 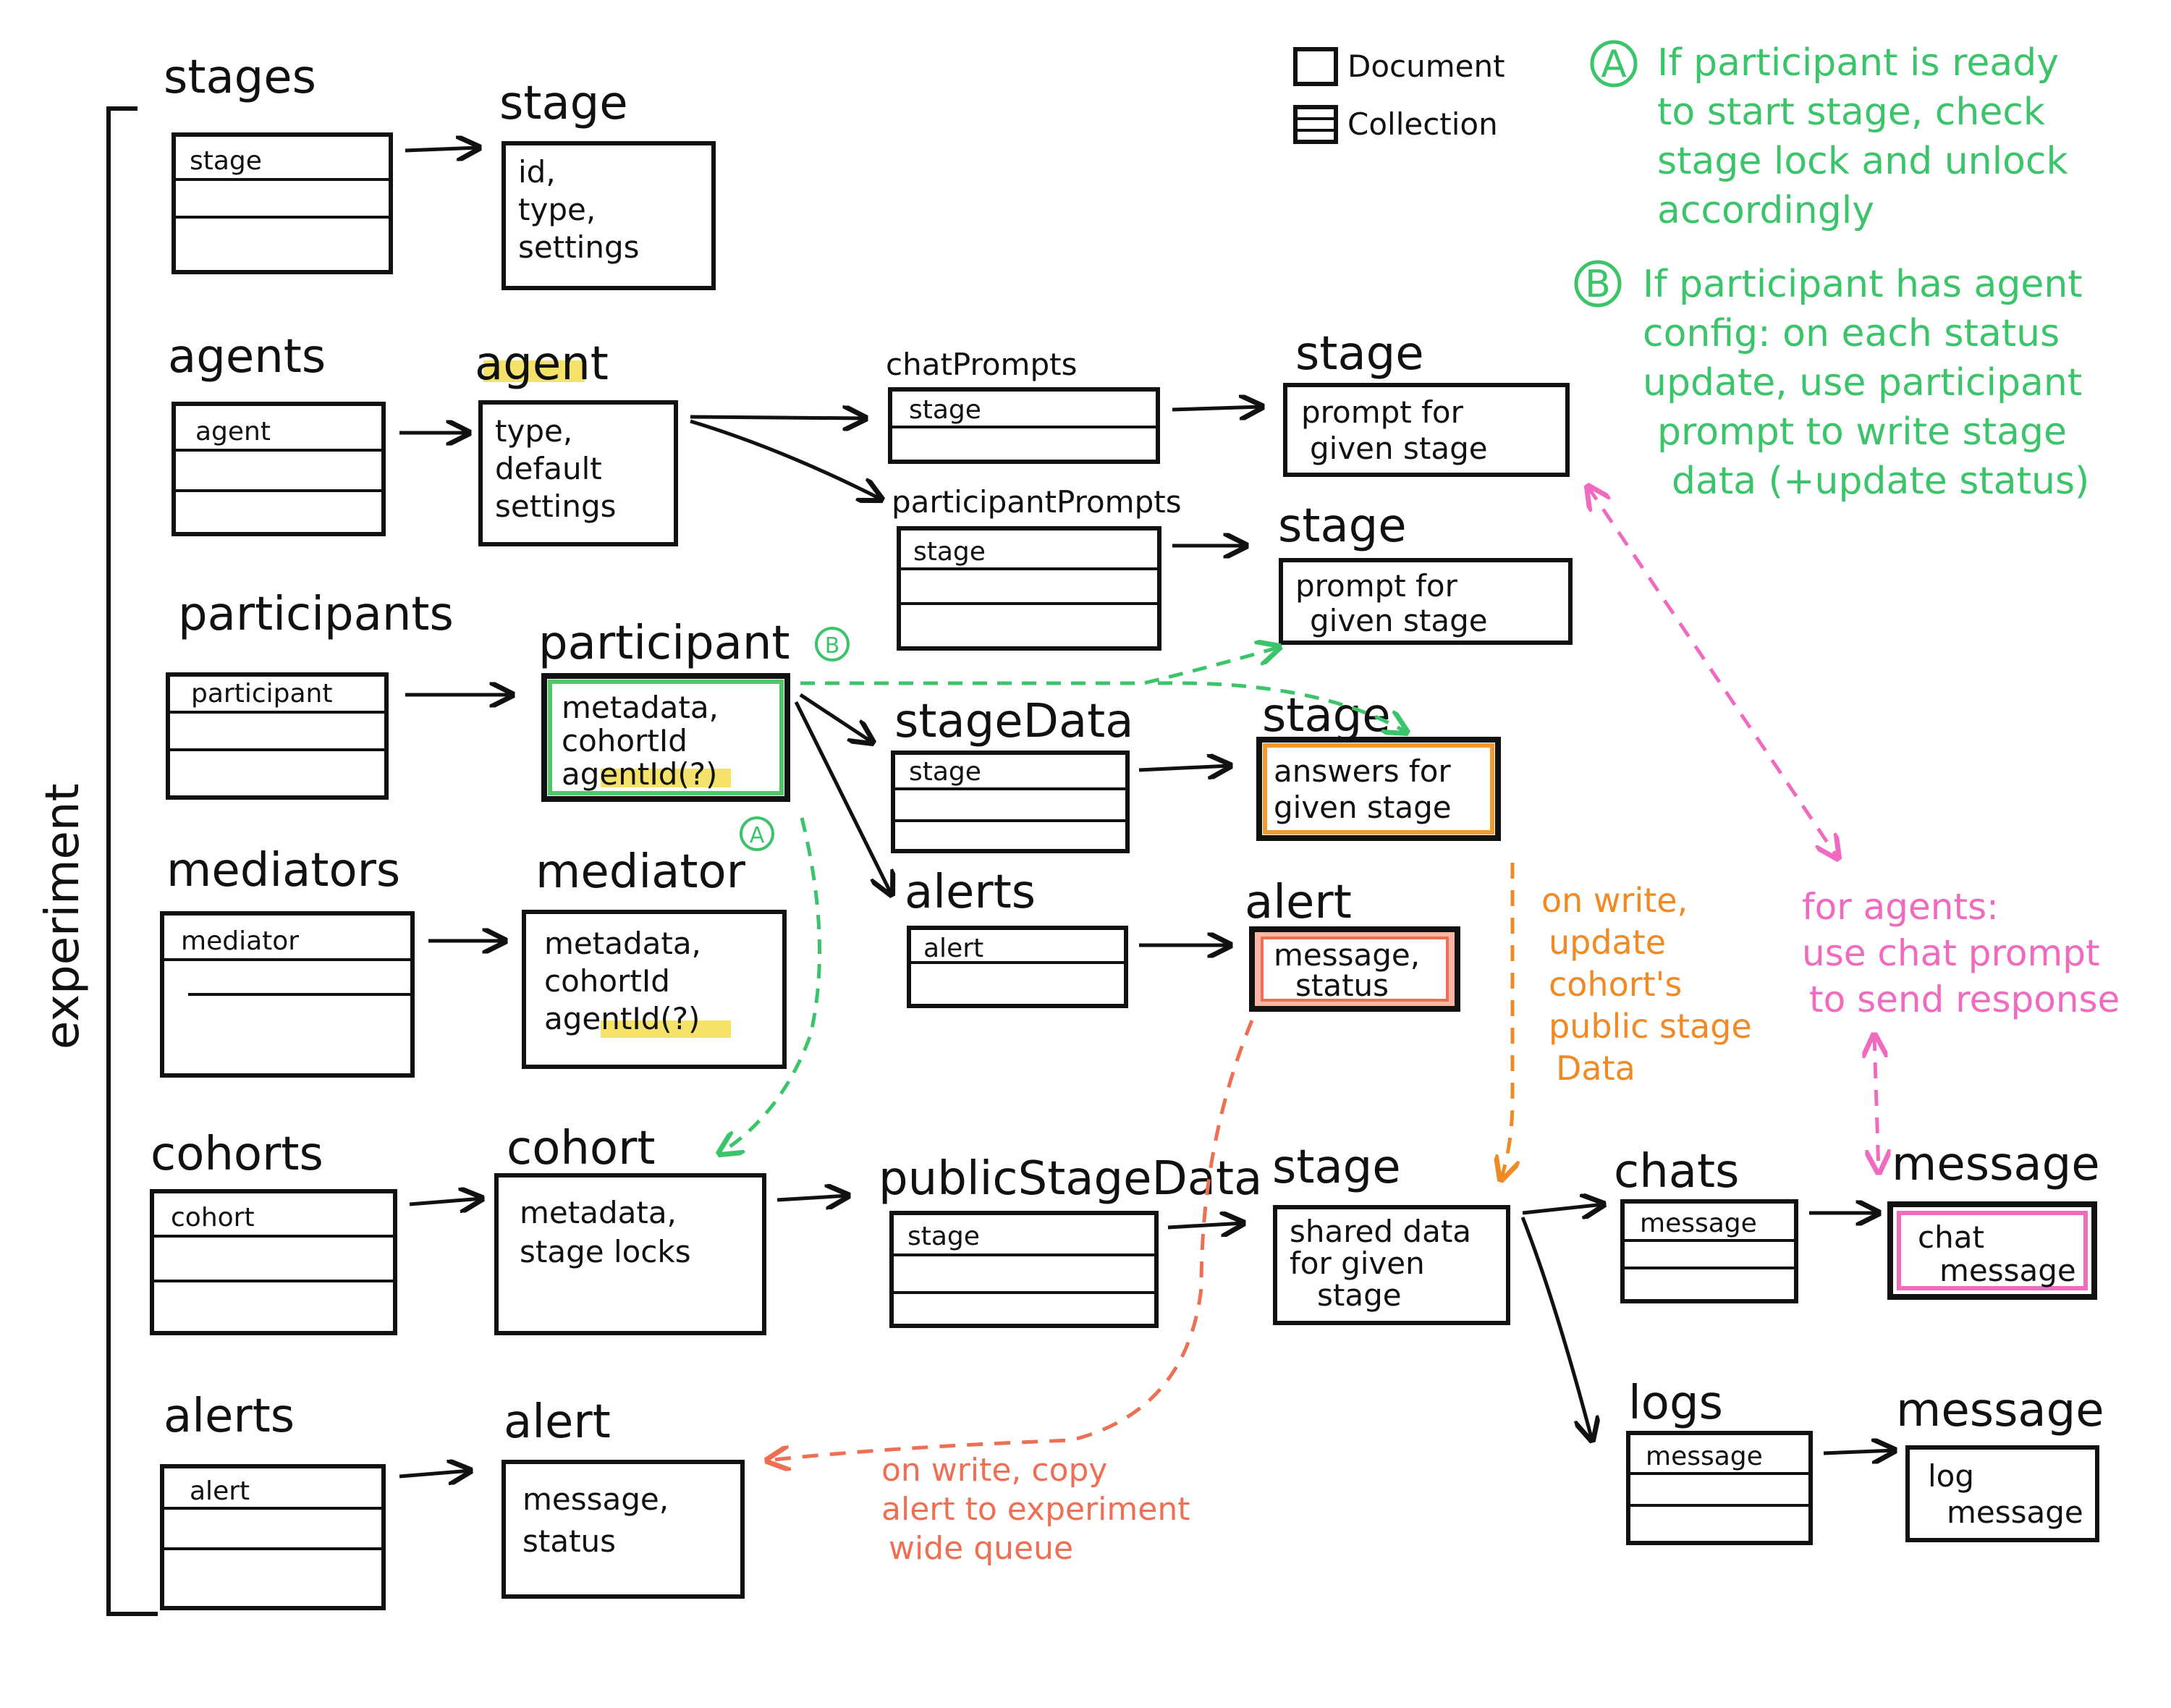 I want to click on stage-document-title: stage, so click(x=563, y=103).